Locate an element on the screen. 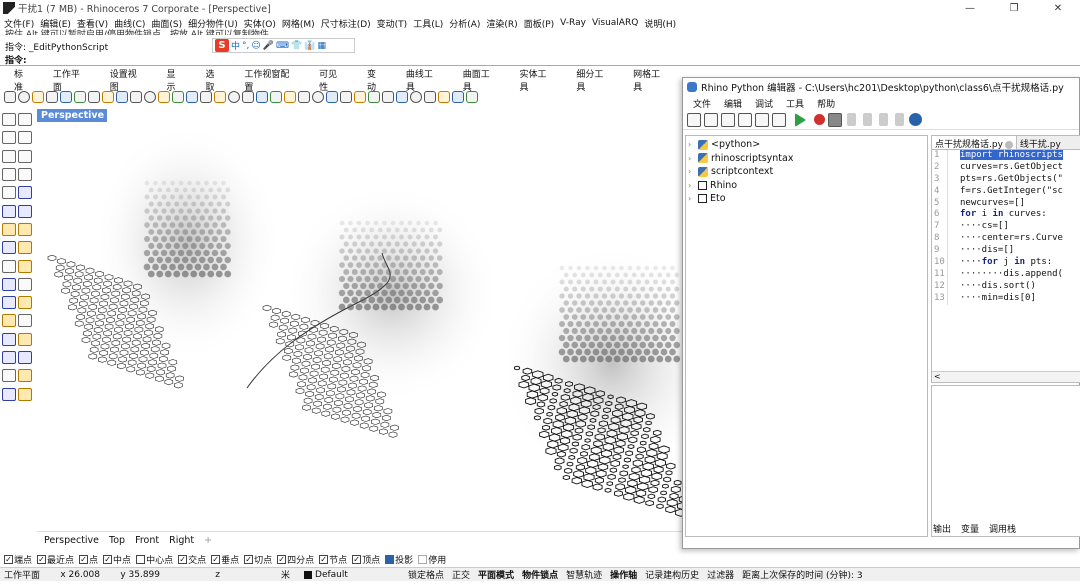 This screenshot has width=1080, height=584. osnap-toggle: ✓ 四分点 is located at coordinates (295, 559).